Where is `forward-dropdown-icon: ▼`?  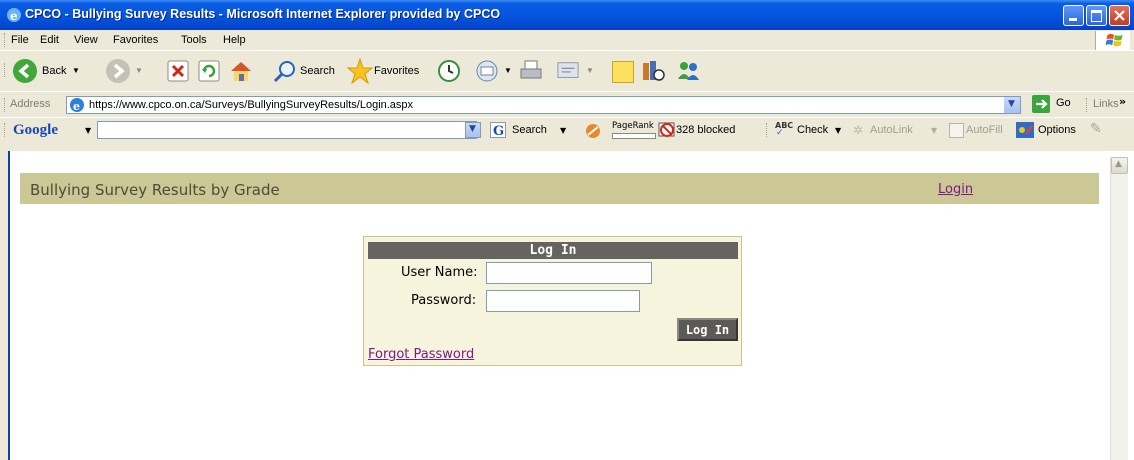
forward-dropdown-icon: ▼ is located at coordinates (139, 70).